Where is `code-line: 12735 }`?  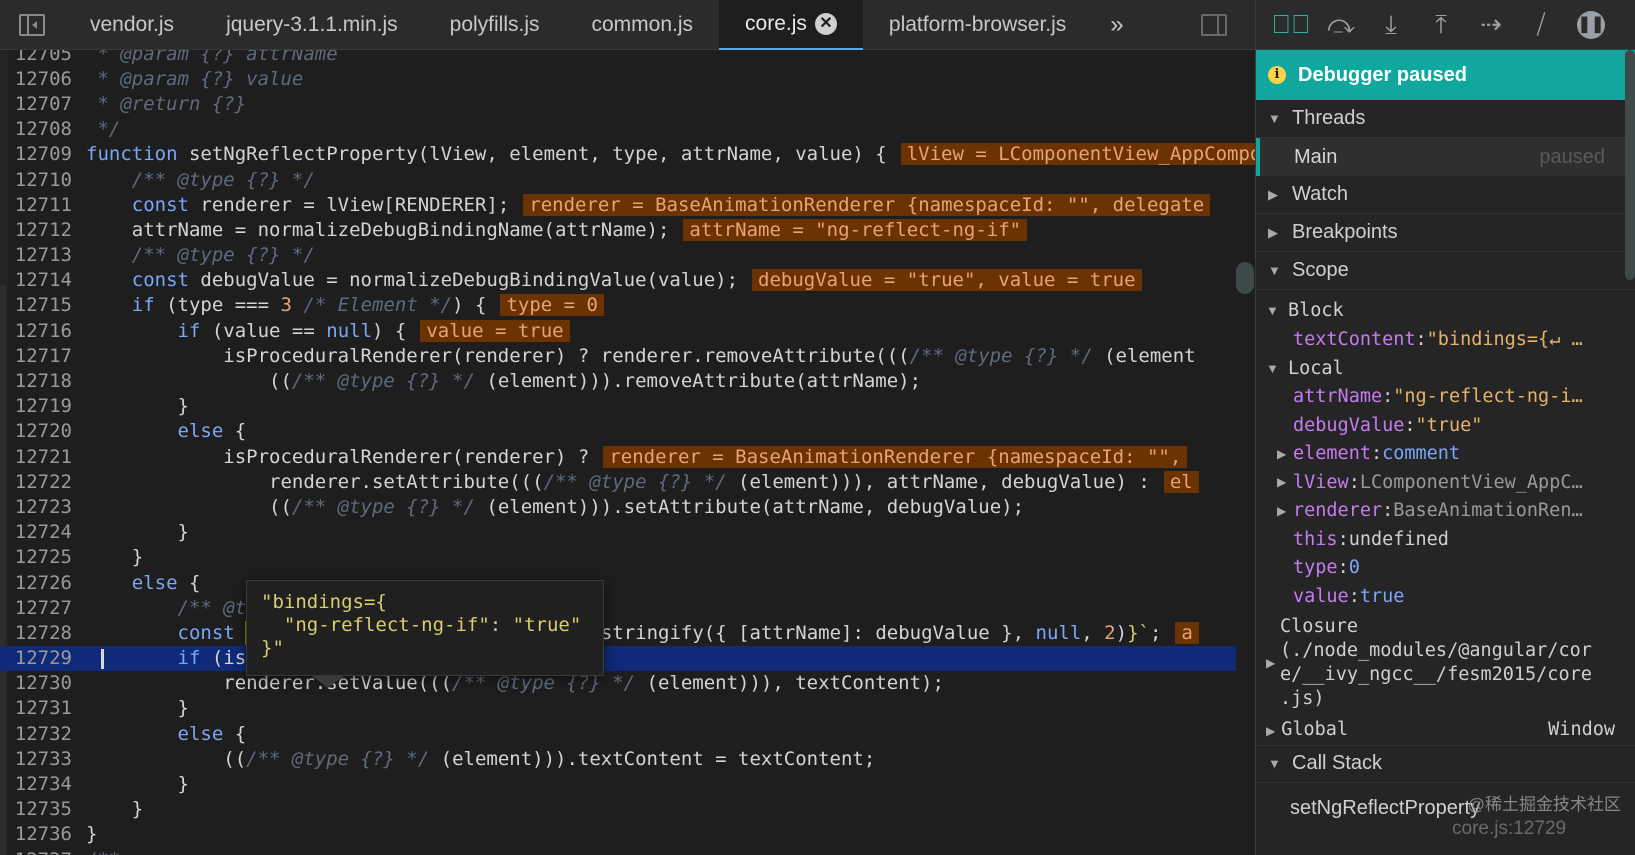
code-line: 12735 } is located at coordinates (620, 809).